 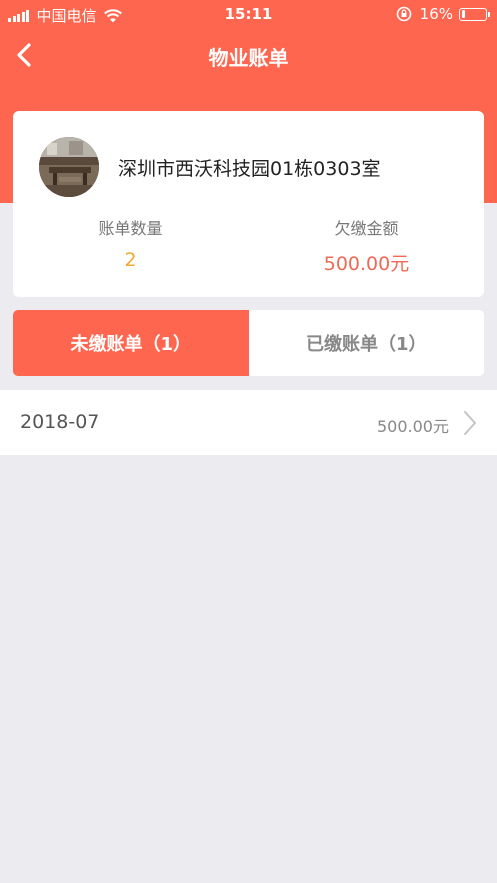 I want to click on battery-level, so click(x=463, y=14).